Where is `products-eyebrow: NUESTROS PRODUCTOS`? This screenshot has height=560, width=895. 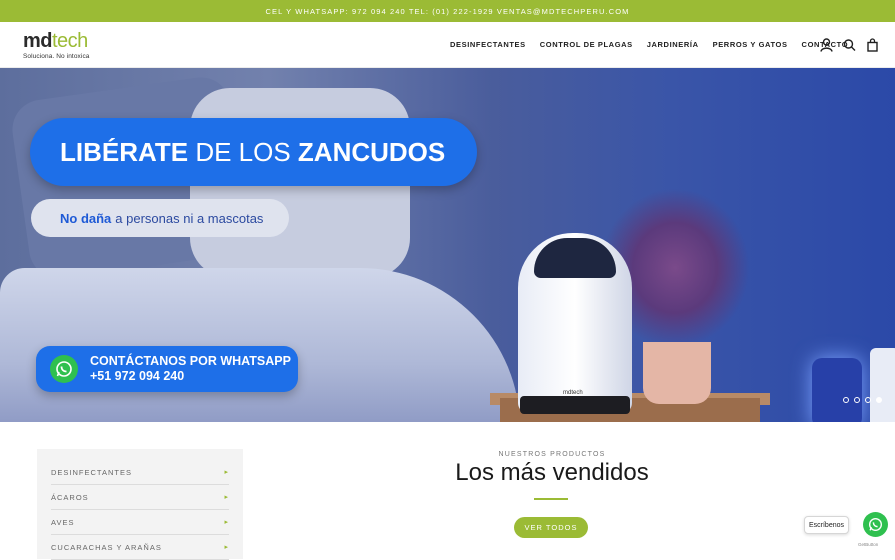 products-eyebrow: NUESTROS PRODUCTOS is located at coordinates (552, 454).